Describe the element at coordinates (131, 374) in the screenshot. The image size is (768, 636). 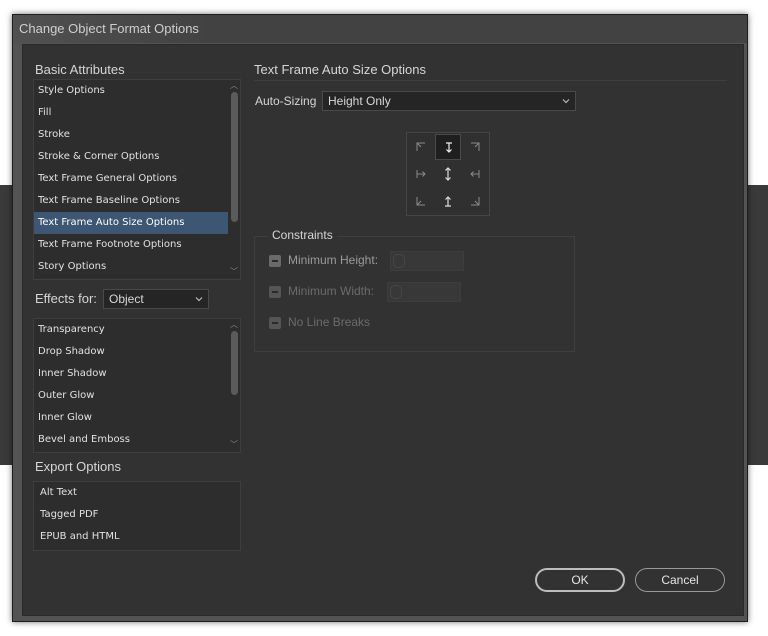
I see `list-item-inner-shadow: Inner Shadow` at that location.